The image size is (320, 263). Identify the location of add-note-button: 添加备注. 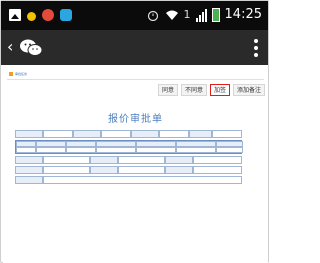
(248, 90).